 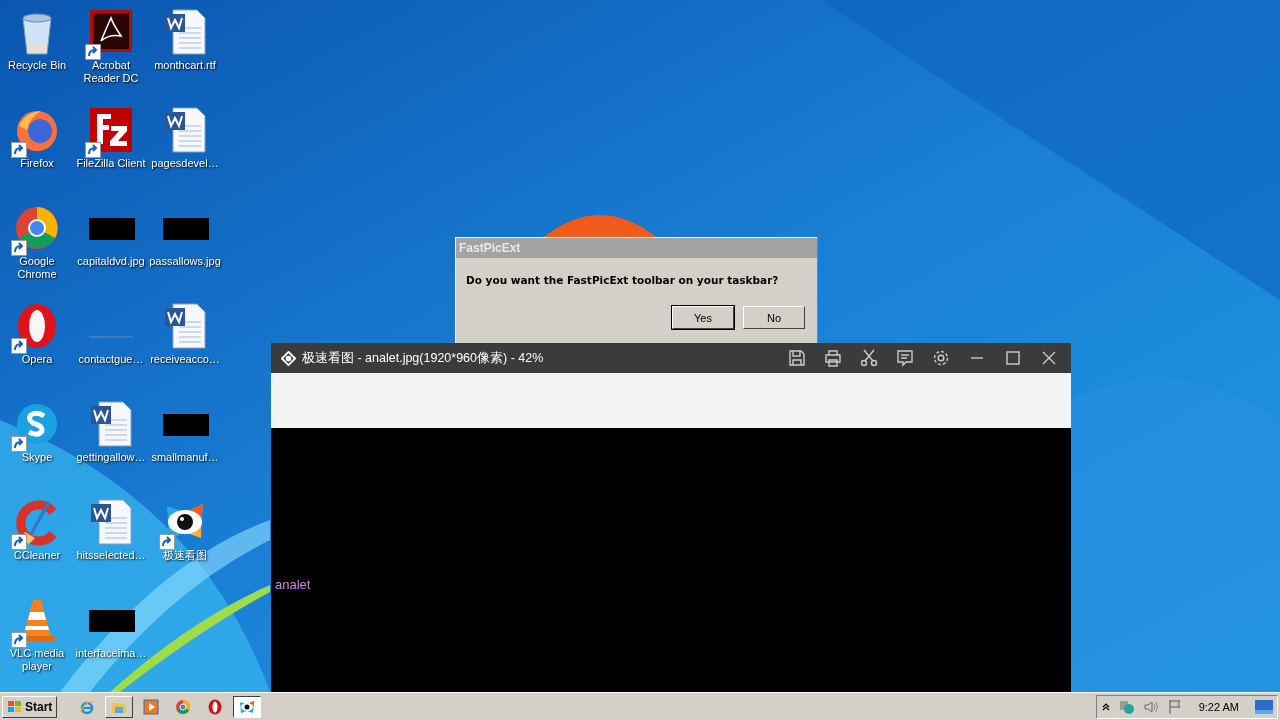 What do you see at coordinates (1013, 358) in the screenshot?
I see `maximize-icon` at bounding box center [1013, 358].